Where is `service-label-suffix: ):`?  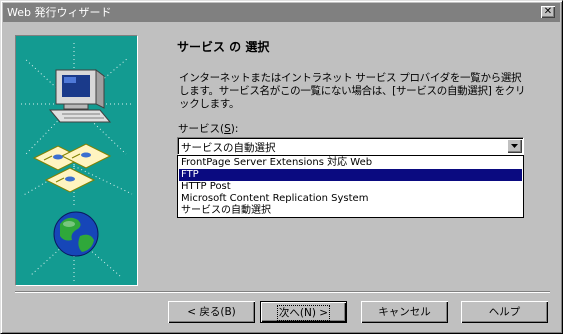 service-label-suffix: ): is located at coordinates (234, 129).